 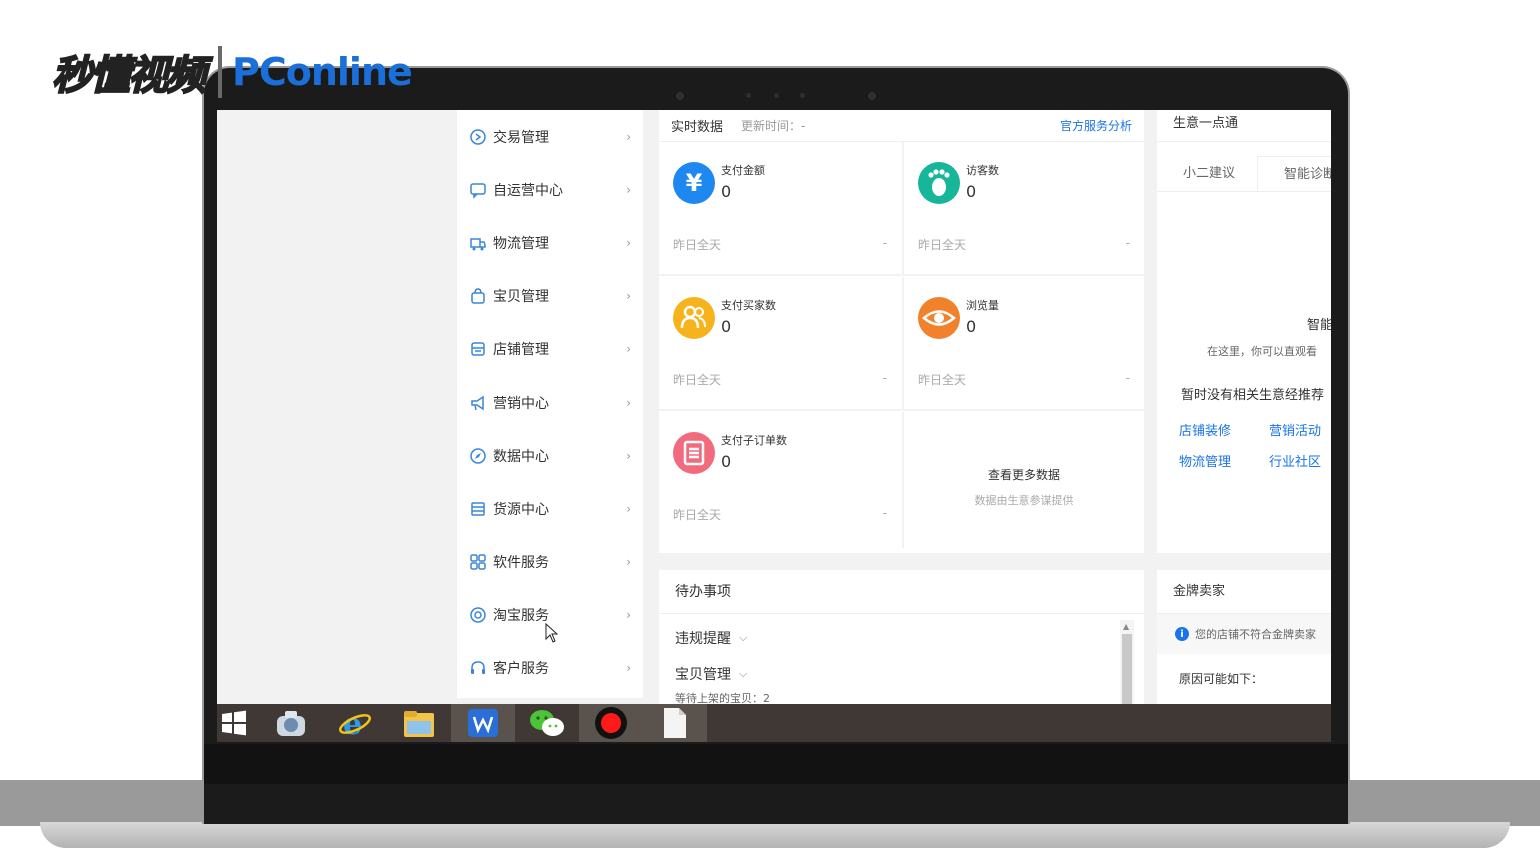 I want to click on more-data-cell: 查看更多数据 数据由生意参谋提供, so click(x=1023, y=480).